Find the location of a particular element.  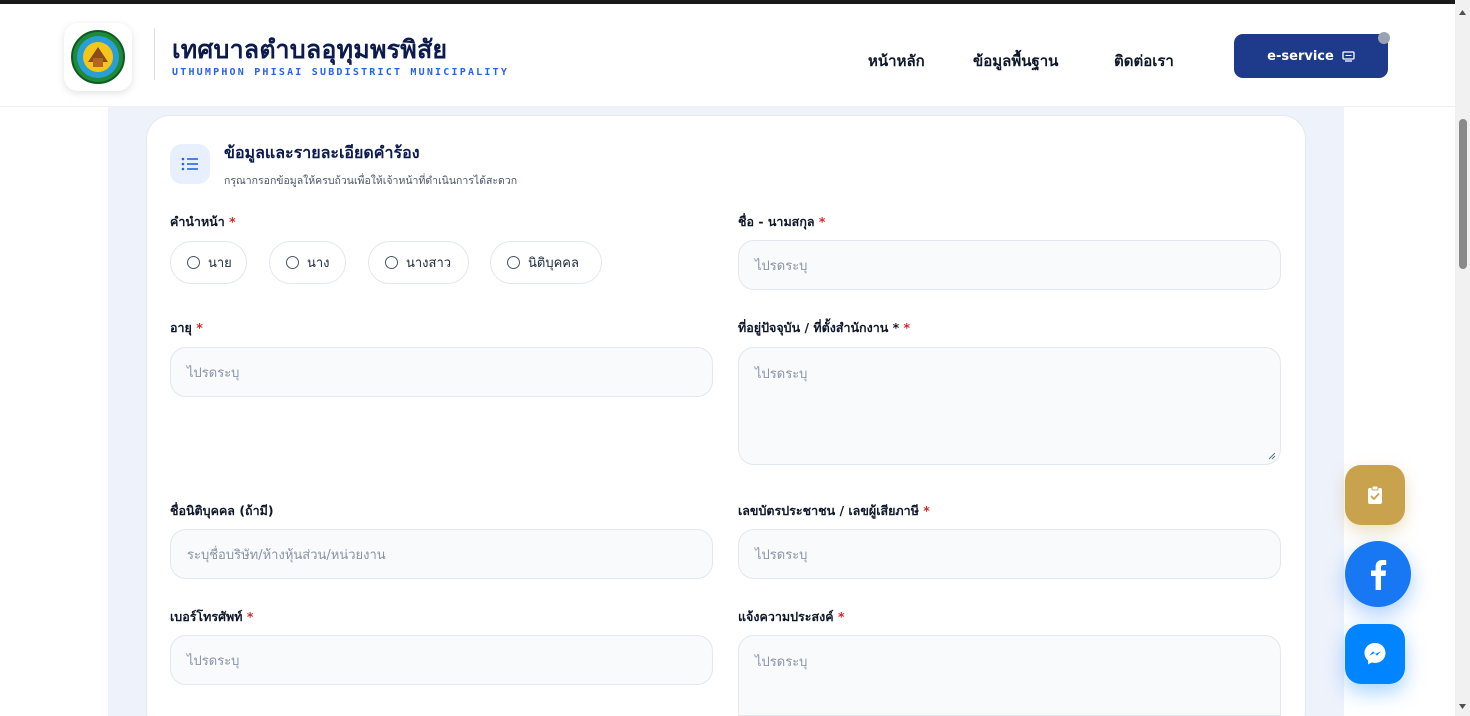

age-input: ไปรดระบุ is located at coordinates (441, 372).